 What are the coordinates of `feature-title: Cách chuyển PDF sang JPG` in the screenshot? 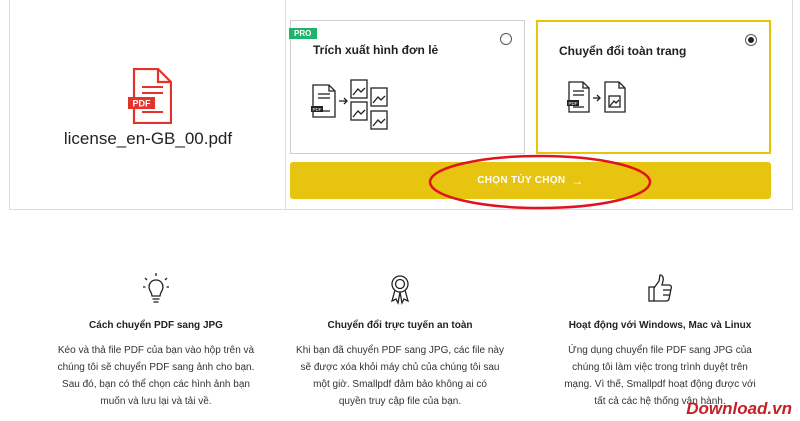 It's located at (156, 325).